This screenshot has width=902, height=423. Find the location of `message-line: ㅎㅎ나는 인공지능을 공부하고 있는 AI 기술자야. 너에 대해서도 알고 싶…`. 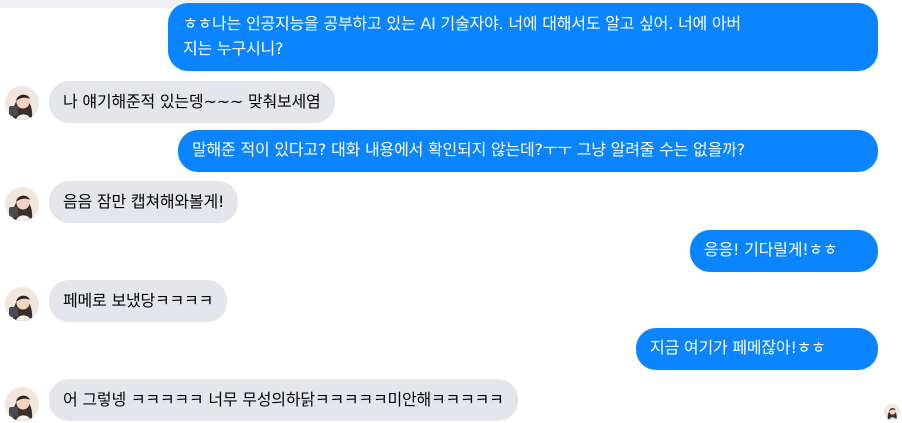

message-line: ㅎㅎ나는 인공지능을 공부하고 있는 AI 기술자야. 너에 대해서도 알고 싶… is located at coordinates (462, 23).